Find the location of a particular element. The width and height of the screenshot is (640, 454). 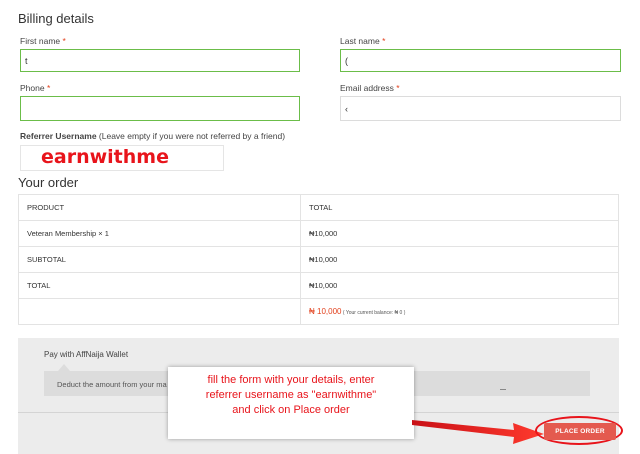

email-label-text: Email address is located at coordinates (367, 88).